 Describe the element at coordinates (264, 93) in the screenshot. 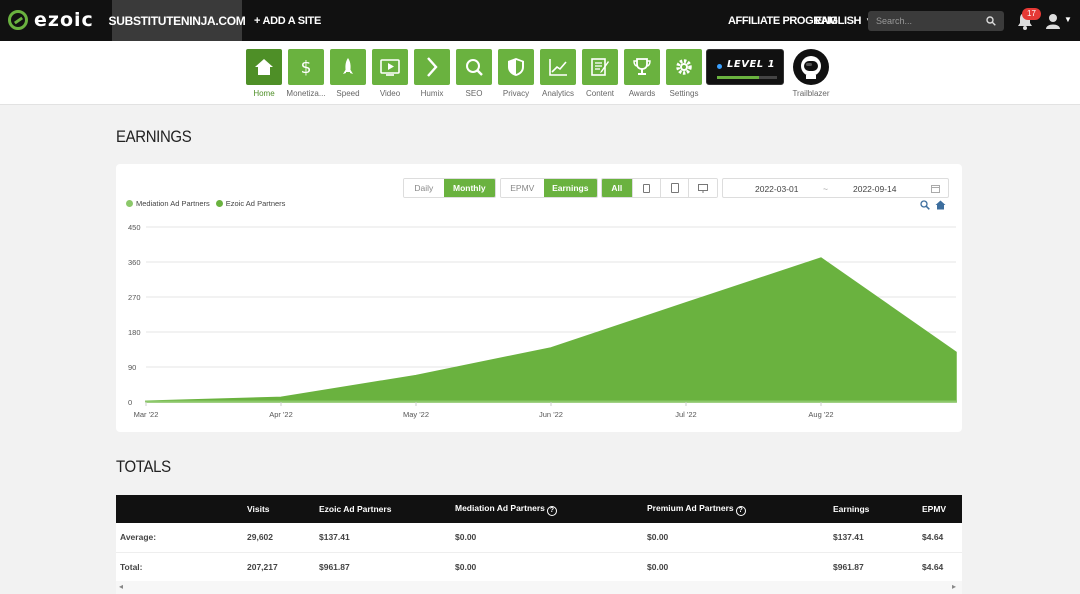

I see `nav-label: Home` at that location.